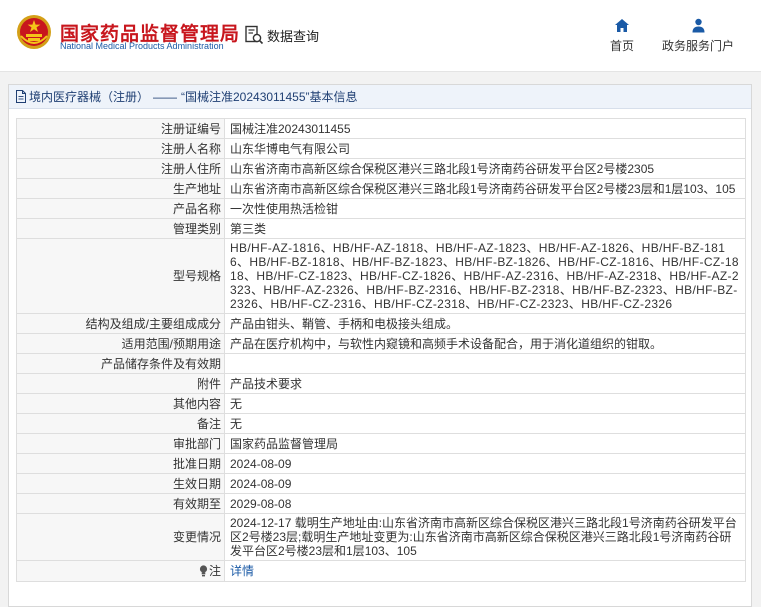 This screenshot has width=761, height=607. Describe the element at coordinates (34, 32) in the screenshot. I see `national-emblem-icon` at that location.